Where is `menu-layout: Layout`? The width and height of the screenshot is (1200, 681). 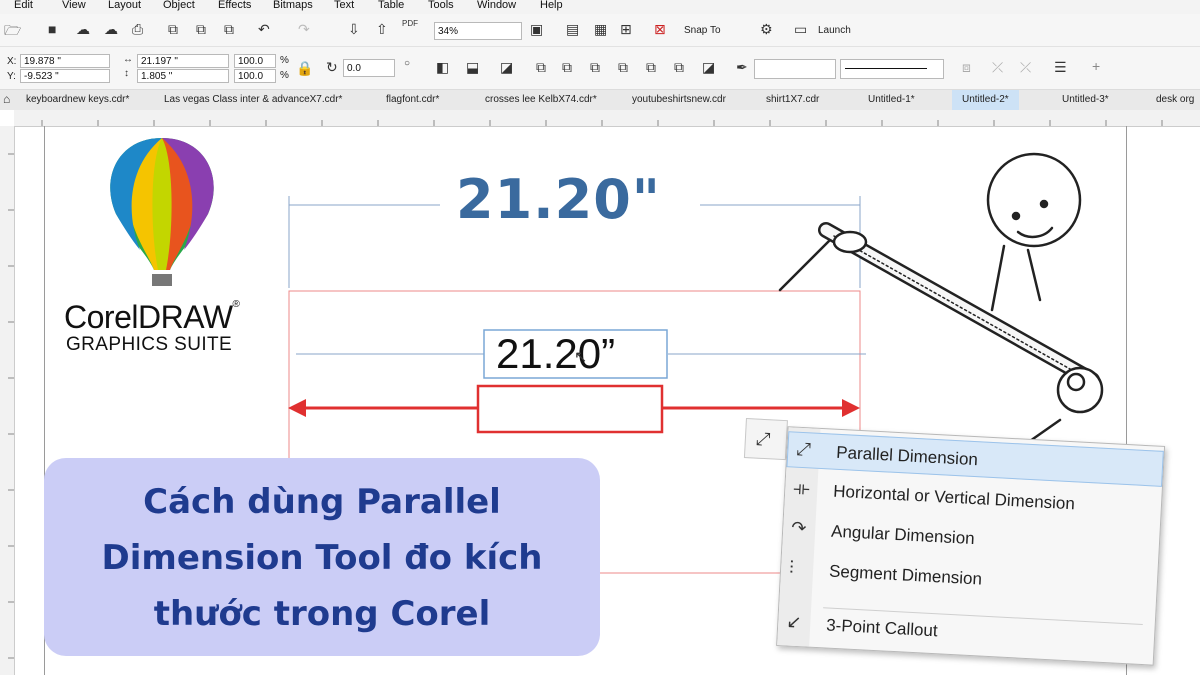 menu-layout: Layout is located at coordinates (124, 5).